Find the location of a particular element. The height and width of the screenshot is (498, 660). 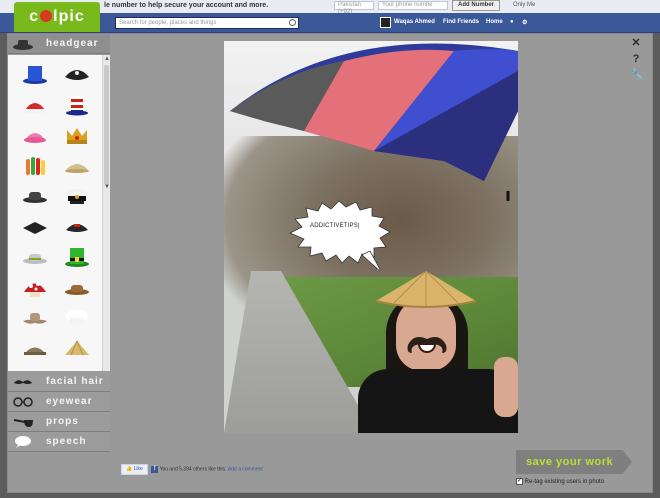

scroll-down-arrow-icon: ▼ is located at coordinates (107, 187).